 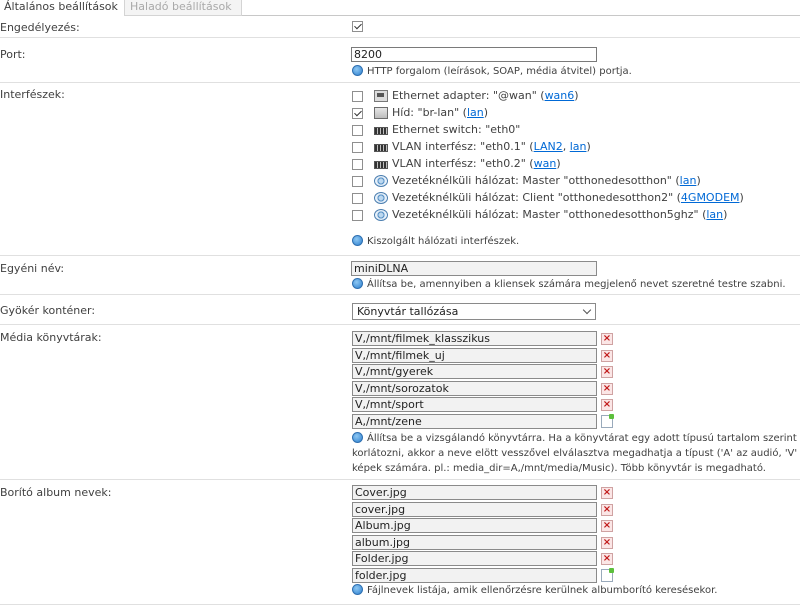 I want to click on network-link: wan, so click(x=545, y=163).